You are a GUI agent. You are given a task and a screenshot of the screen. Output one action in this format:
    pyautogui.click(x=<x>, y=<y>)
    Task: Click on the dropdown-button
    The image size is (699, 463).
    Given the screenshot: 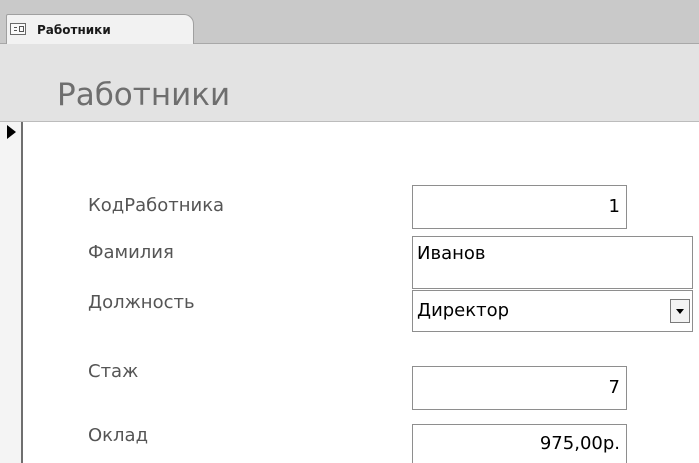 What is the action you would take?
    pyautogui.click(x=680, y=311)
    